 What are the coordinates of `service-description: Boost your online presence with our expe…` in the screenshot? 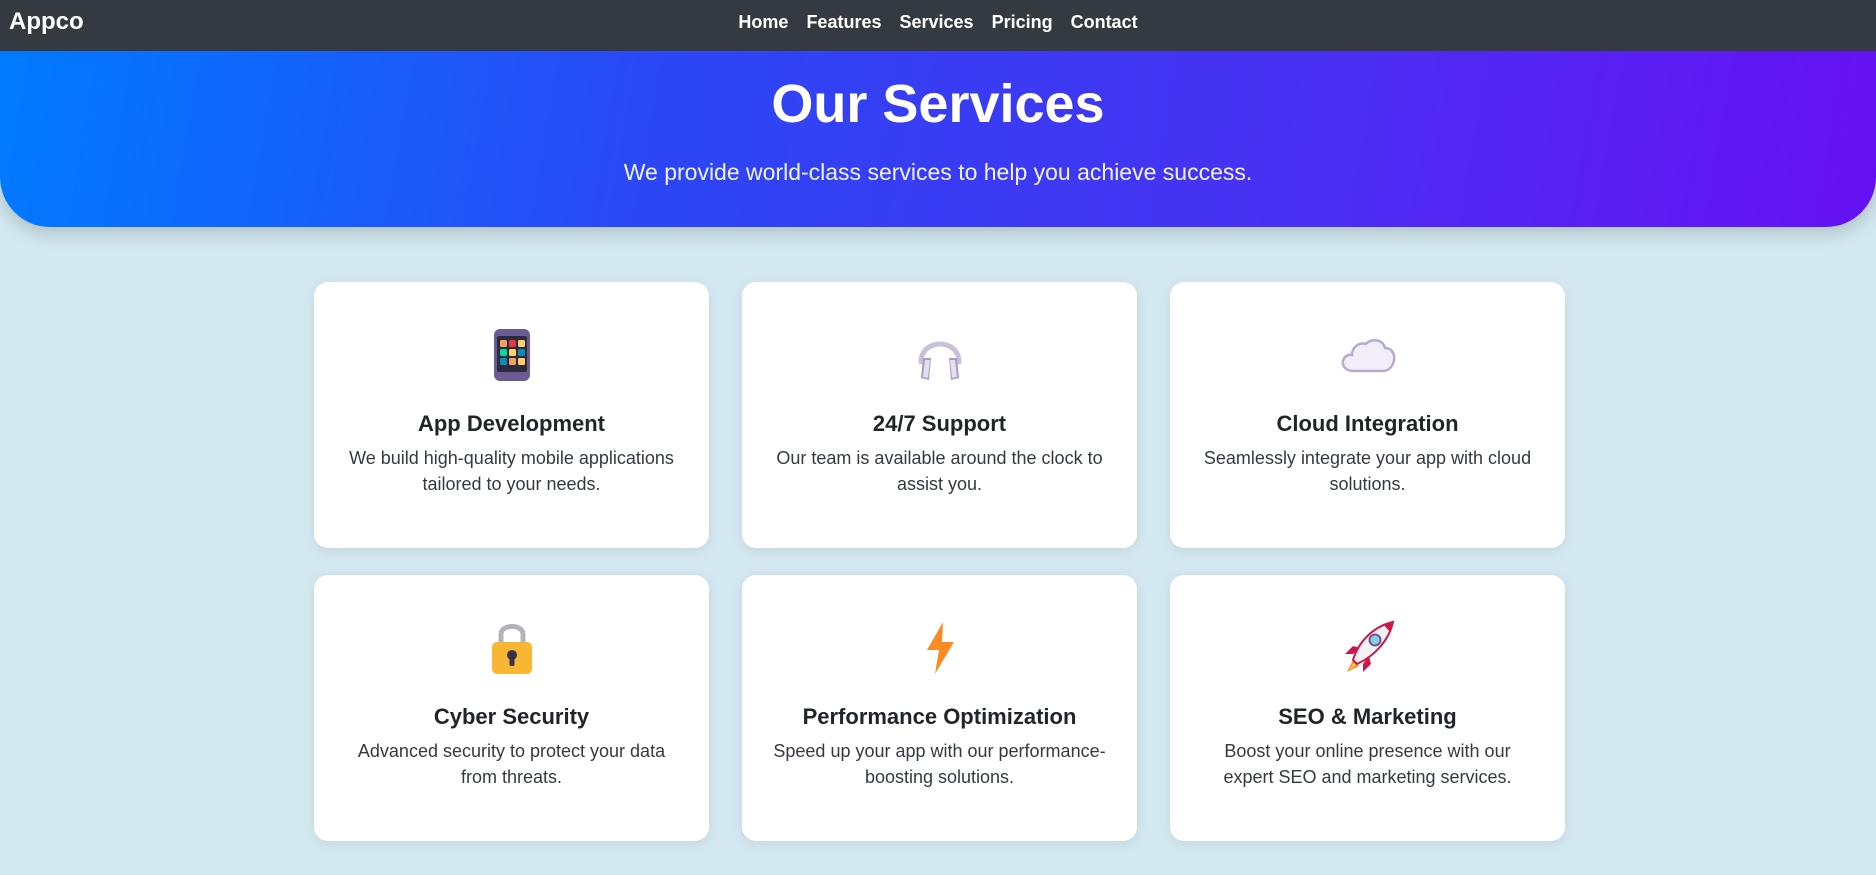 It's located at (1367, 764).